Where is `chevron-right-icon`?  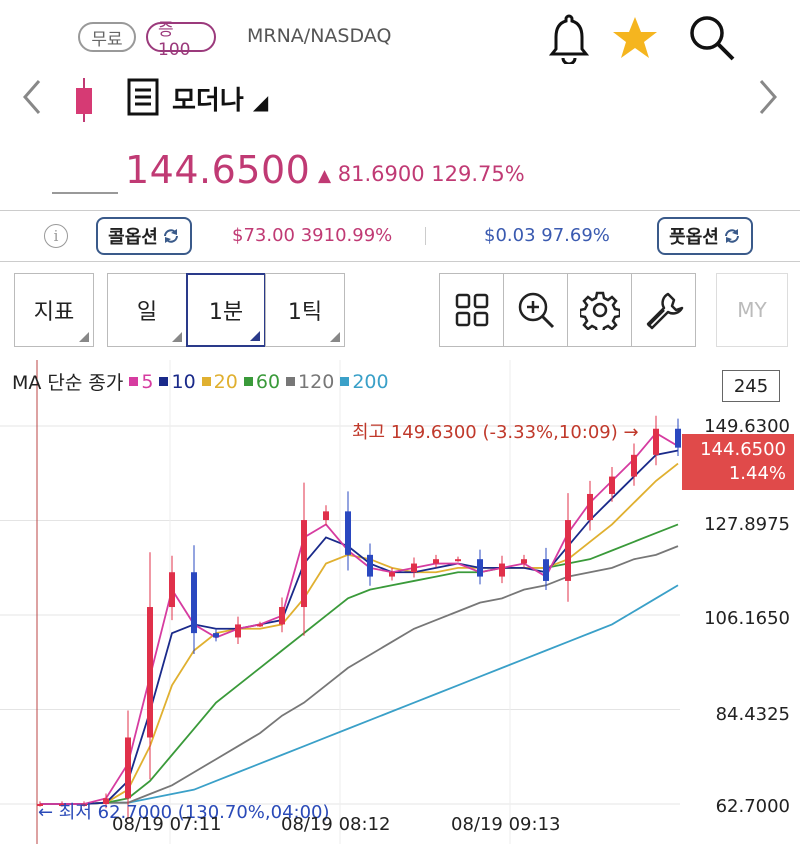 chevron-right-icon is located at coordinates (768, 97).